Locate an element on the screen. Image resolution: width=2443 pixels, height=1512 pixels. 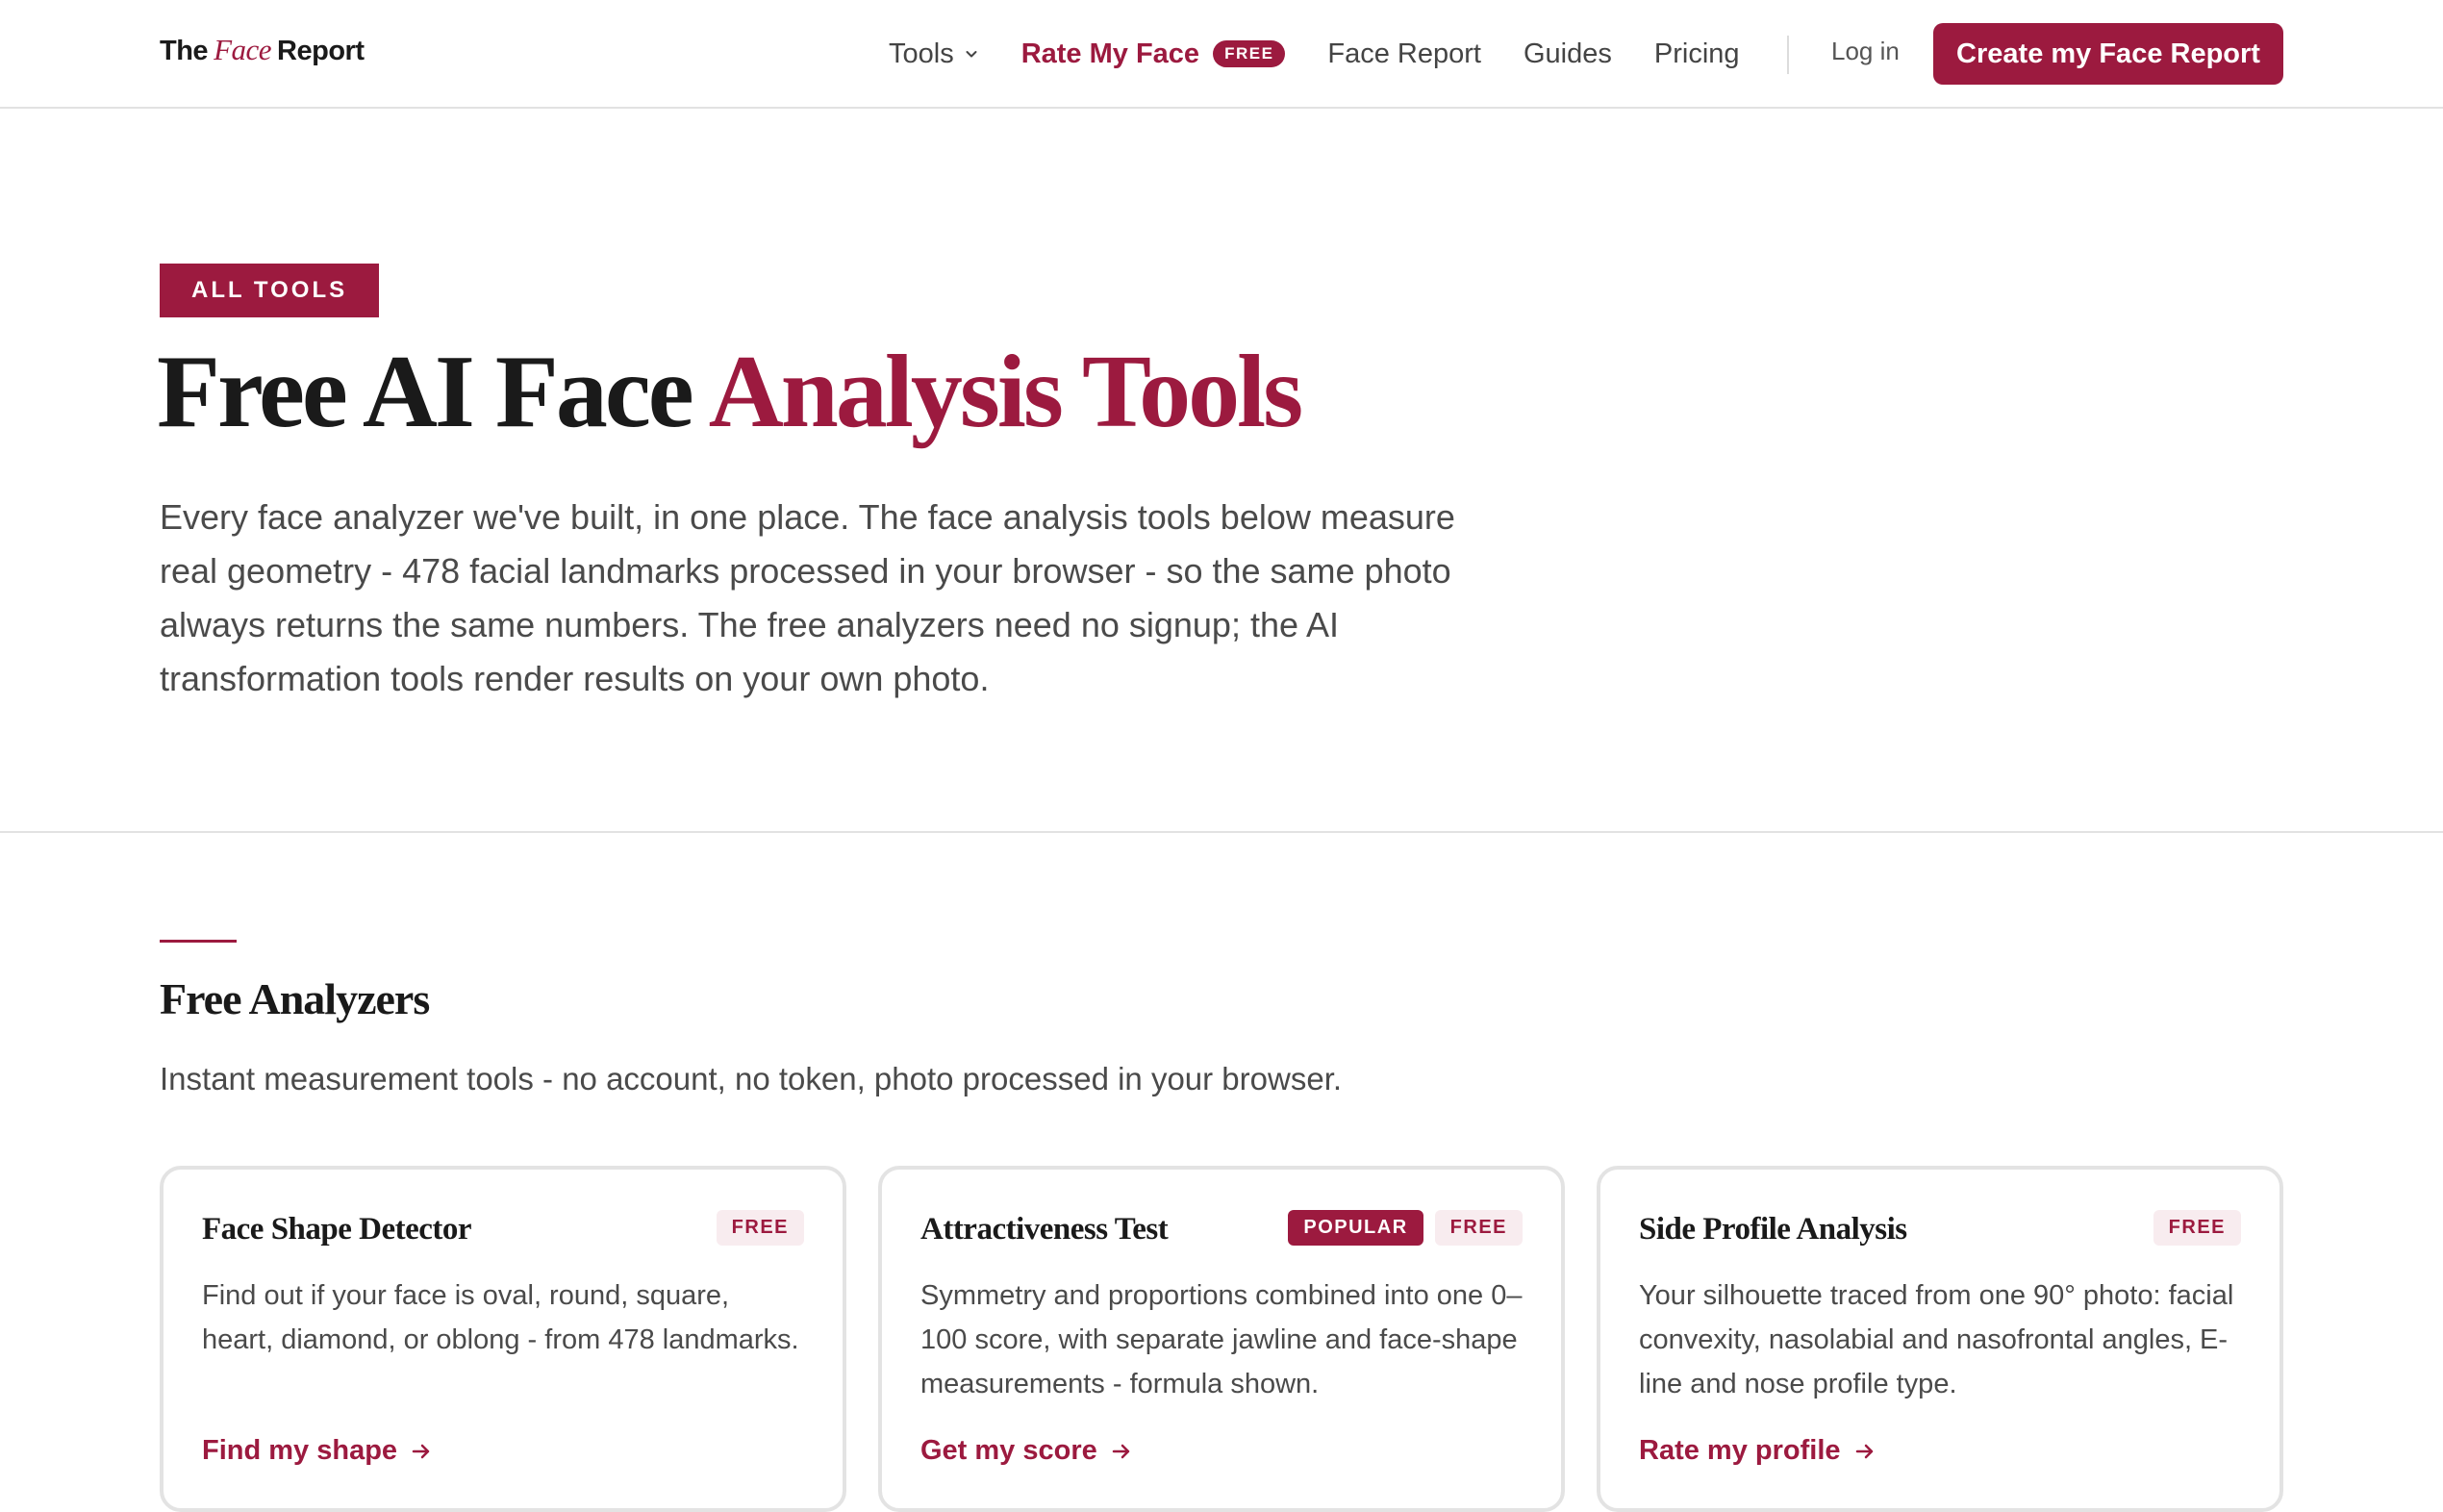
page-title: Free AI Face Analysis Tools is located at coordinates (730, 393).